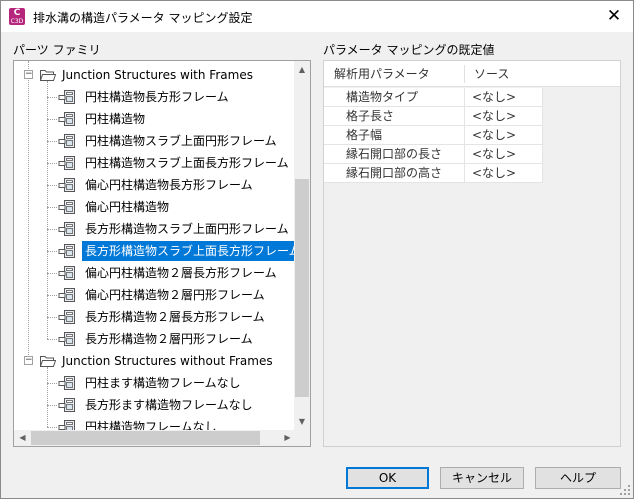 This screenshot has height=499, width=634. I want to click on tree-item-label: 円柱構造物長方形フレーム, so click(157, 97).